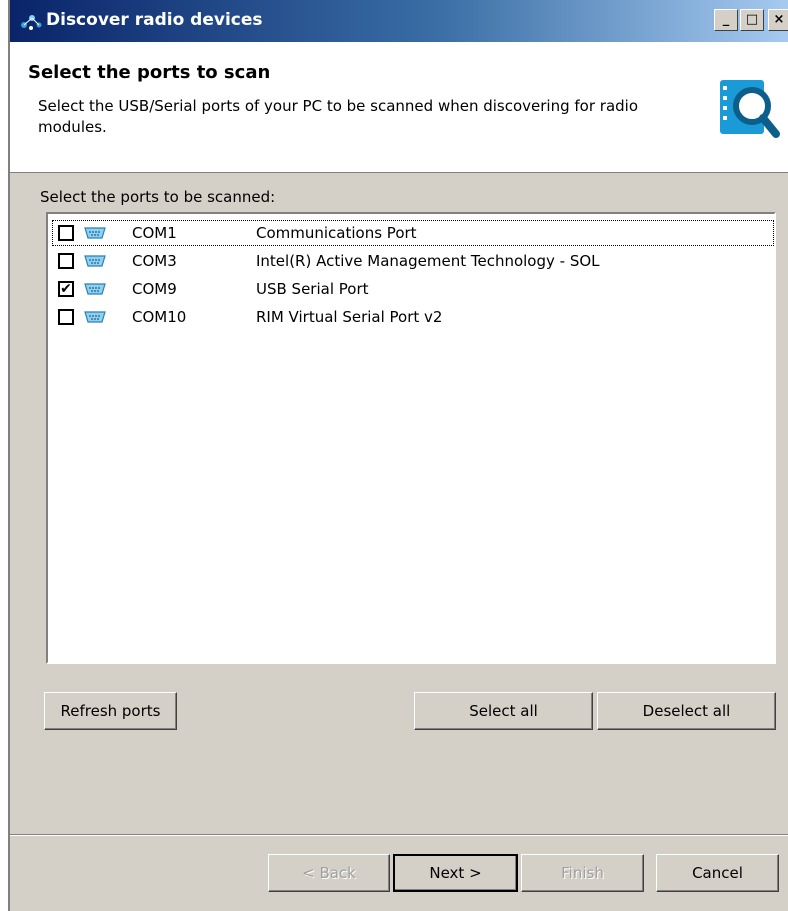  I want to click on port-name: COM10, so click(159, 317).